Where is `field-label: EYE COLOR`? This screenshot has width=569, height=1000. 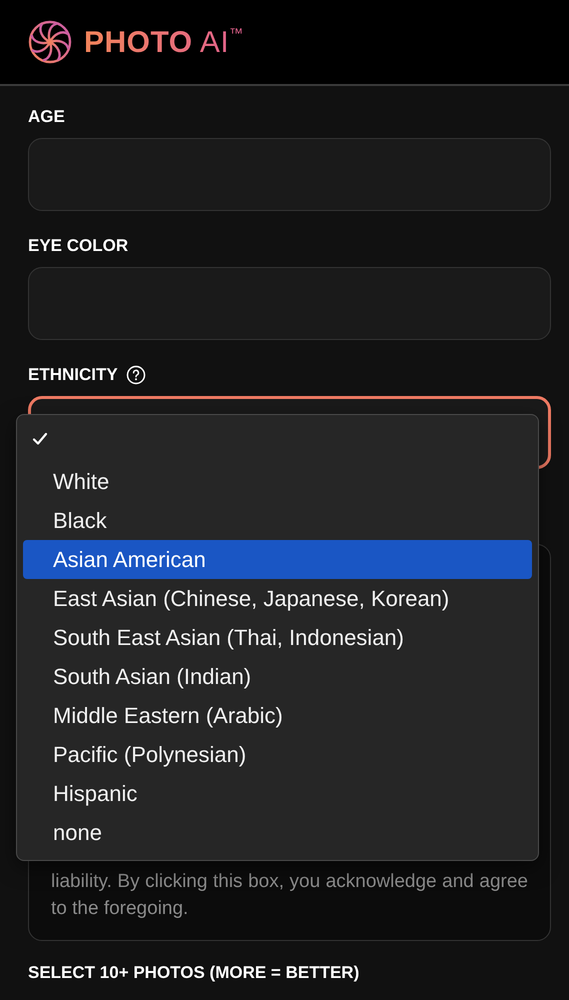 field-label: EYE COLOR is located at coordinates (78, 246).